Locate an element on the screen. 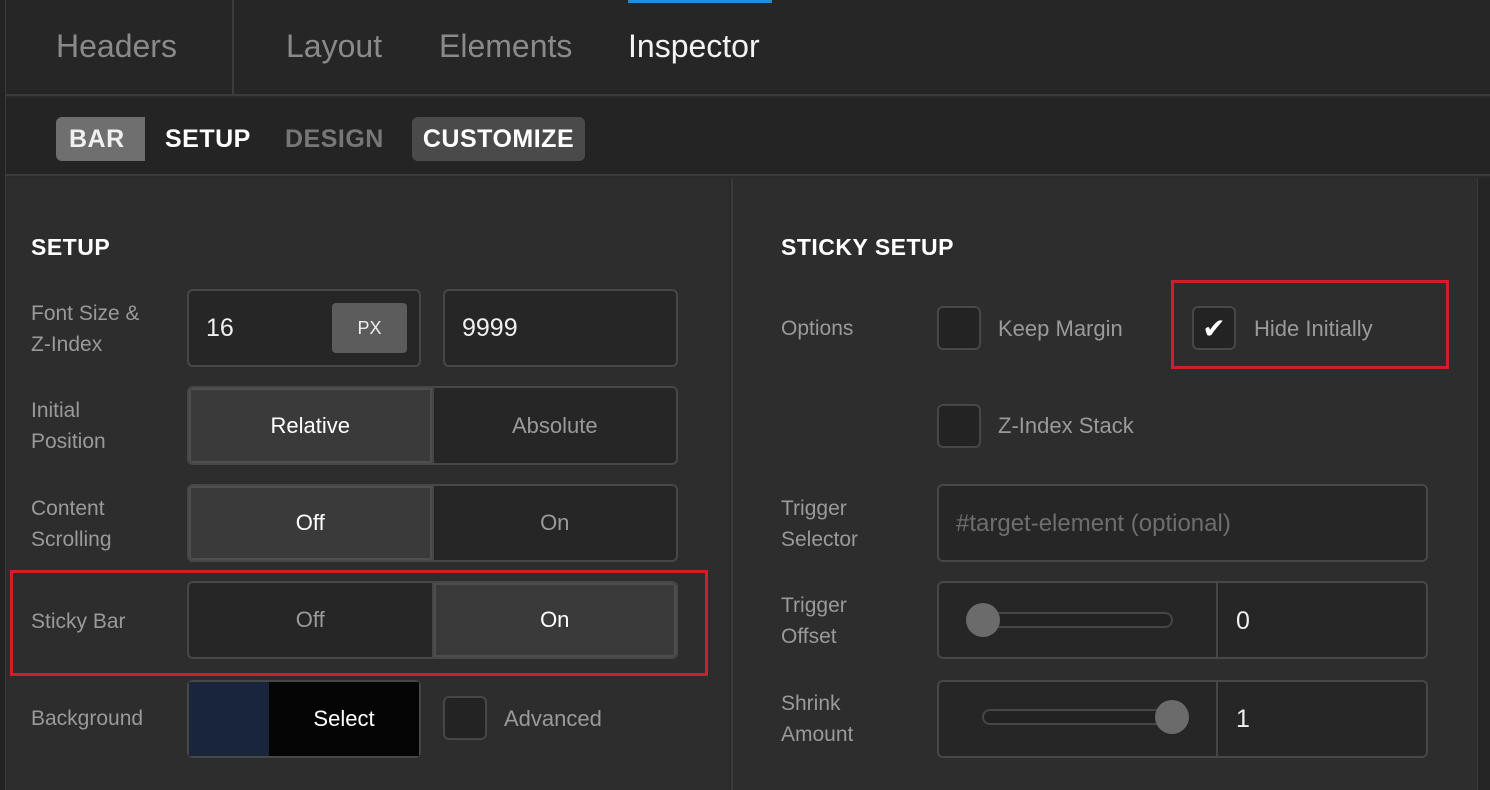 This screenshot has width=1490, height=790. initial-position-label-line2: Position is located at coordinates (68, 441).